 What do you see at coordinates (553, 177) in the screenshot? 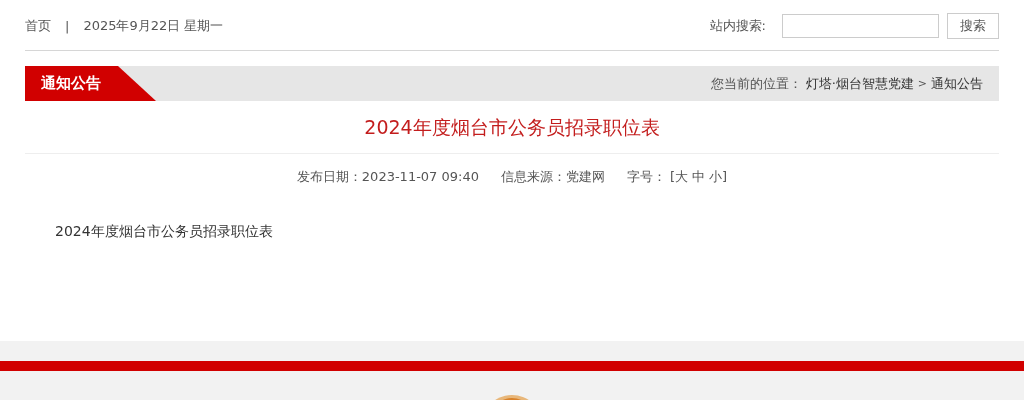
I see `meta-text: 信息来源：党建网` at bounding box center [553, 177].